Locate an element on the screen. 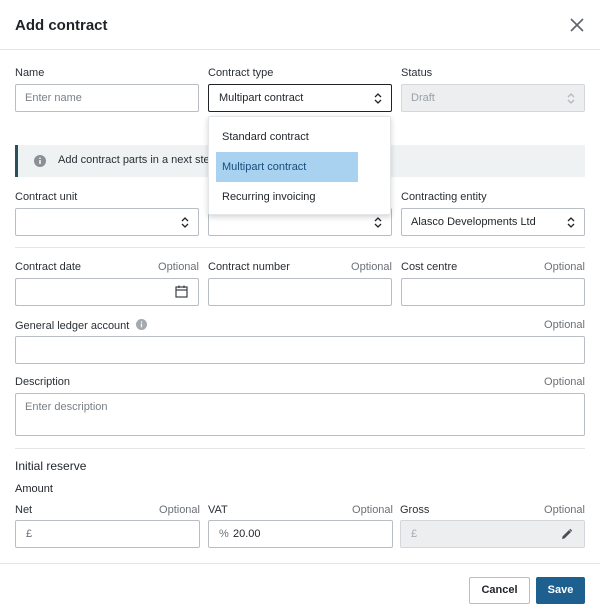 This screenshot has width=600, height=616. cost-centre-field is located at coordinates (493, 292).